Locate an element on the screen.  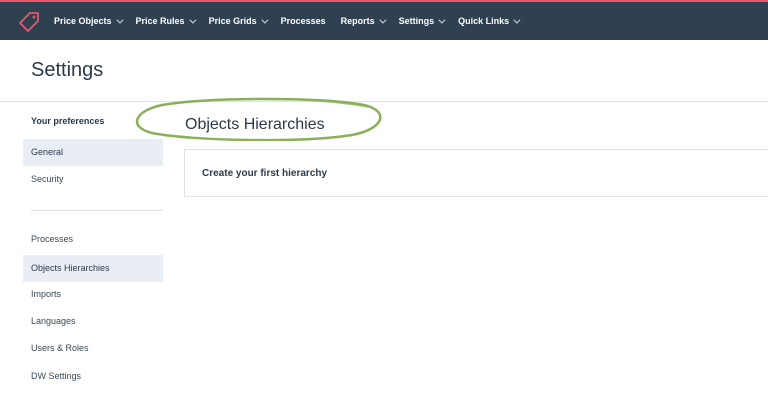
nav-price-rules: Price Rules is located at coordinates (166, 21).